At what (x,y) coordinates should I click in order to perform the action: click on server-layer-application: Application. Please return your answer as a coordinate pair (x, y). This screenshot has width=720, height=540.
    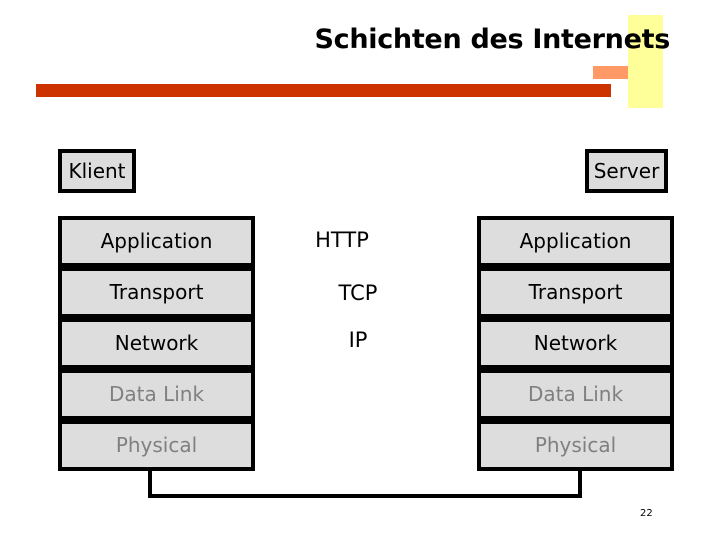
    Looking at the image, I should click on (575, 241).